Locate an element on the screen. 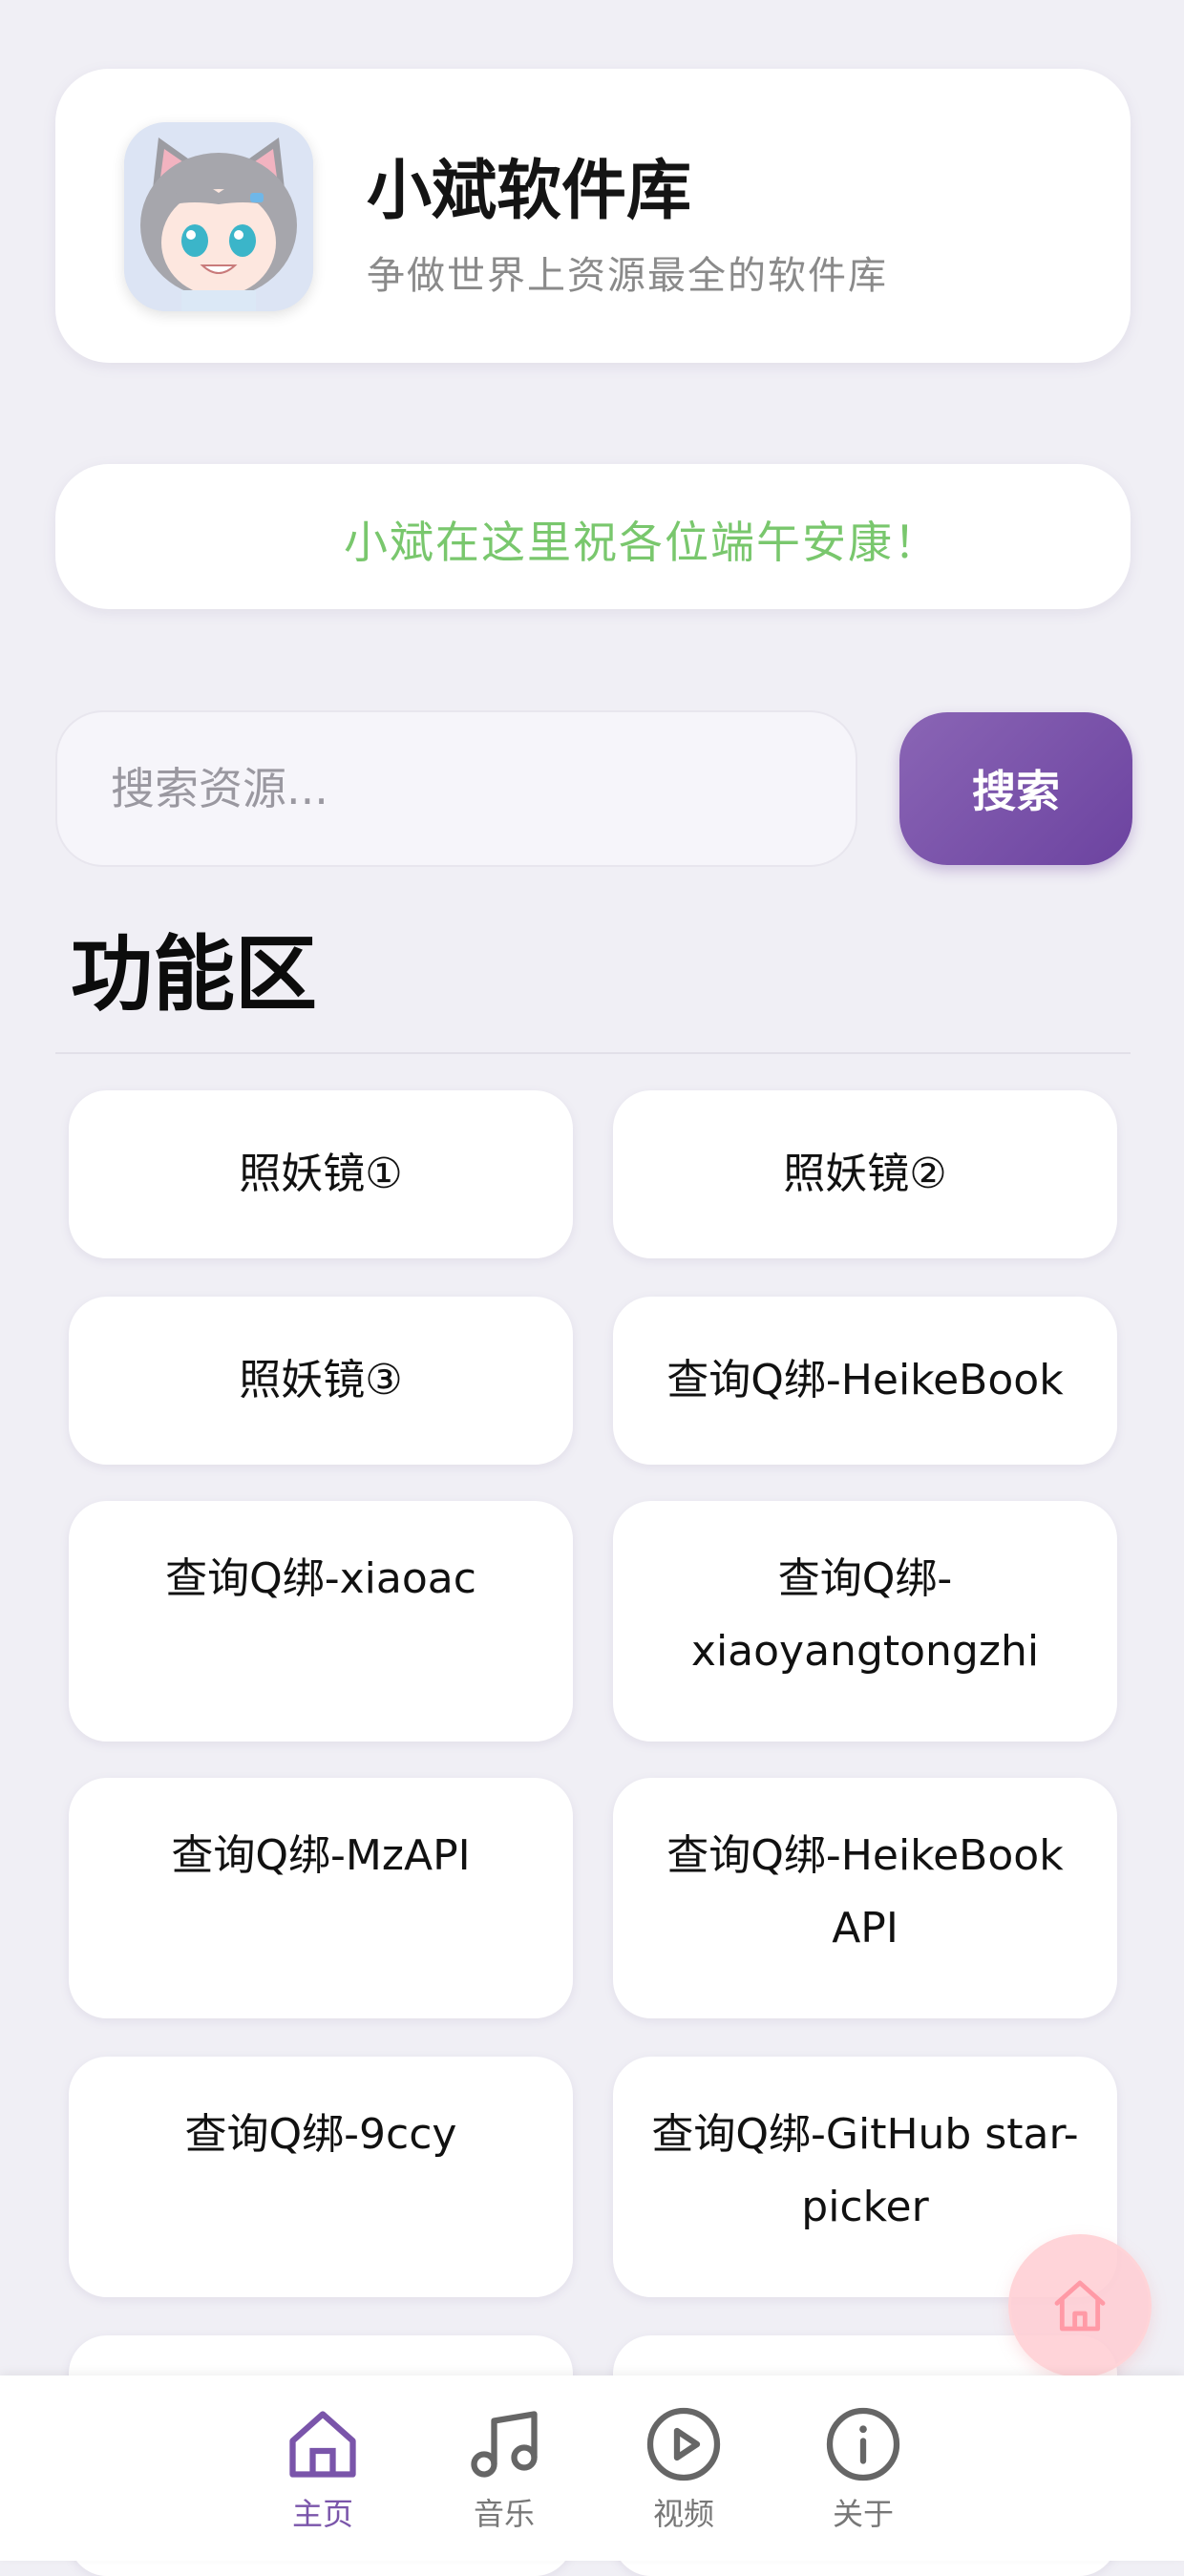 Image resolution: width=1184 pixels, height=2576 pixels. nav-item-video: 视频 is located at coordinates (683, 2468).